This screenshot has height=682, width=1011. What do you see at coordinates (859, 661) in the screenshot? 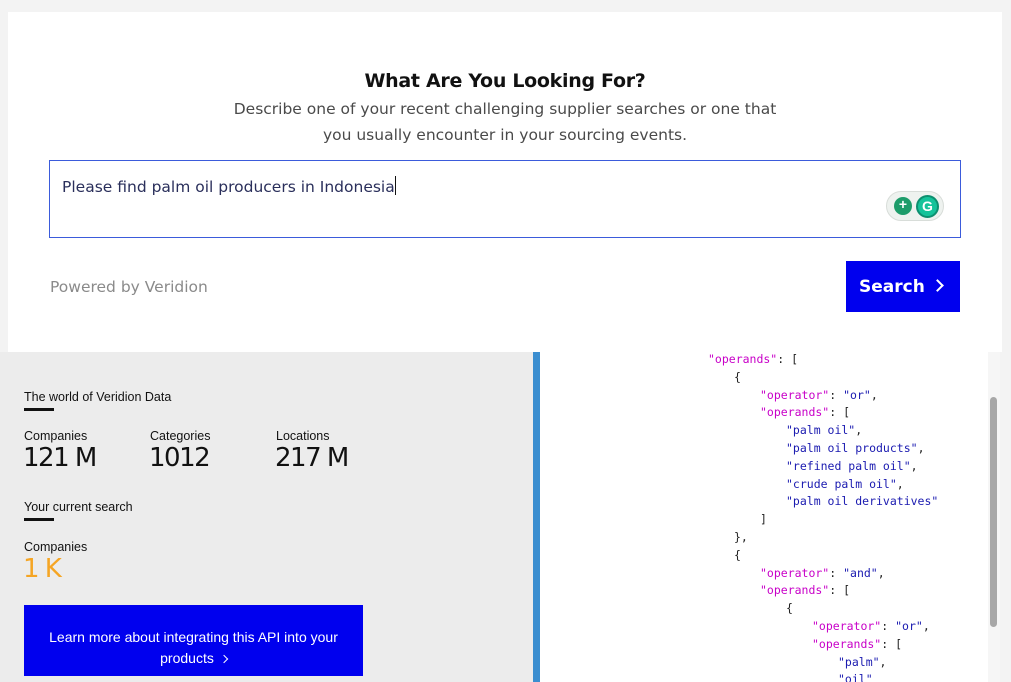
I see `json-string: "palm"` at bounding box center [859, 661].